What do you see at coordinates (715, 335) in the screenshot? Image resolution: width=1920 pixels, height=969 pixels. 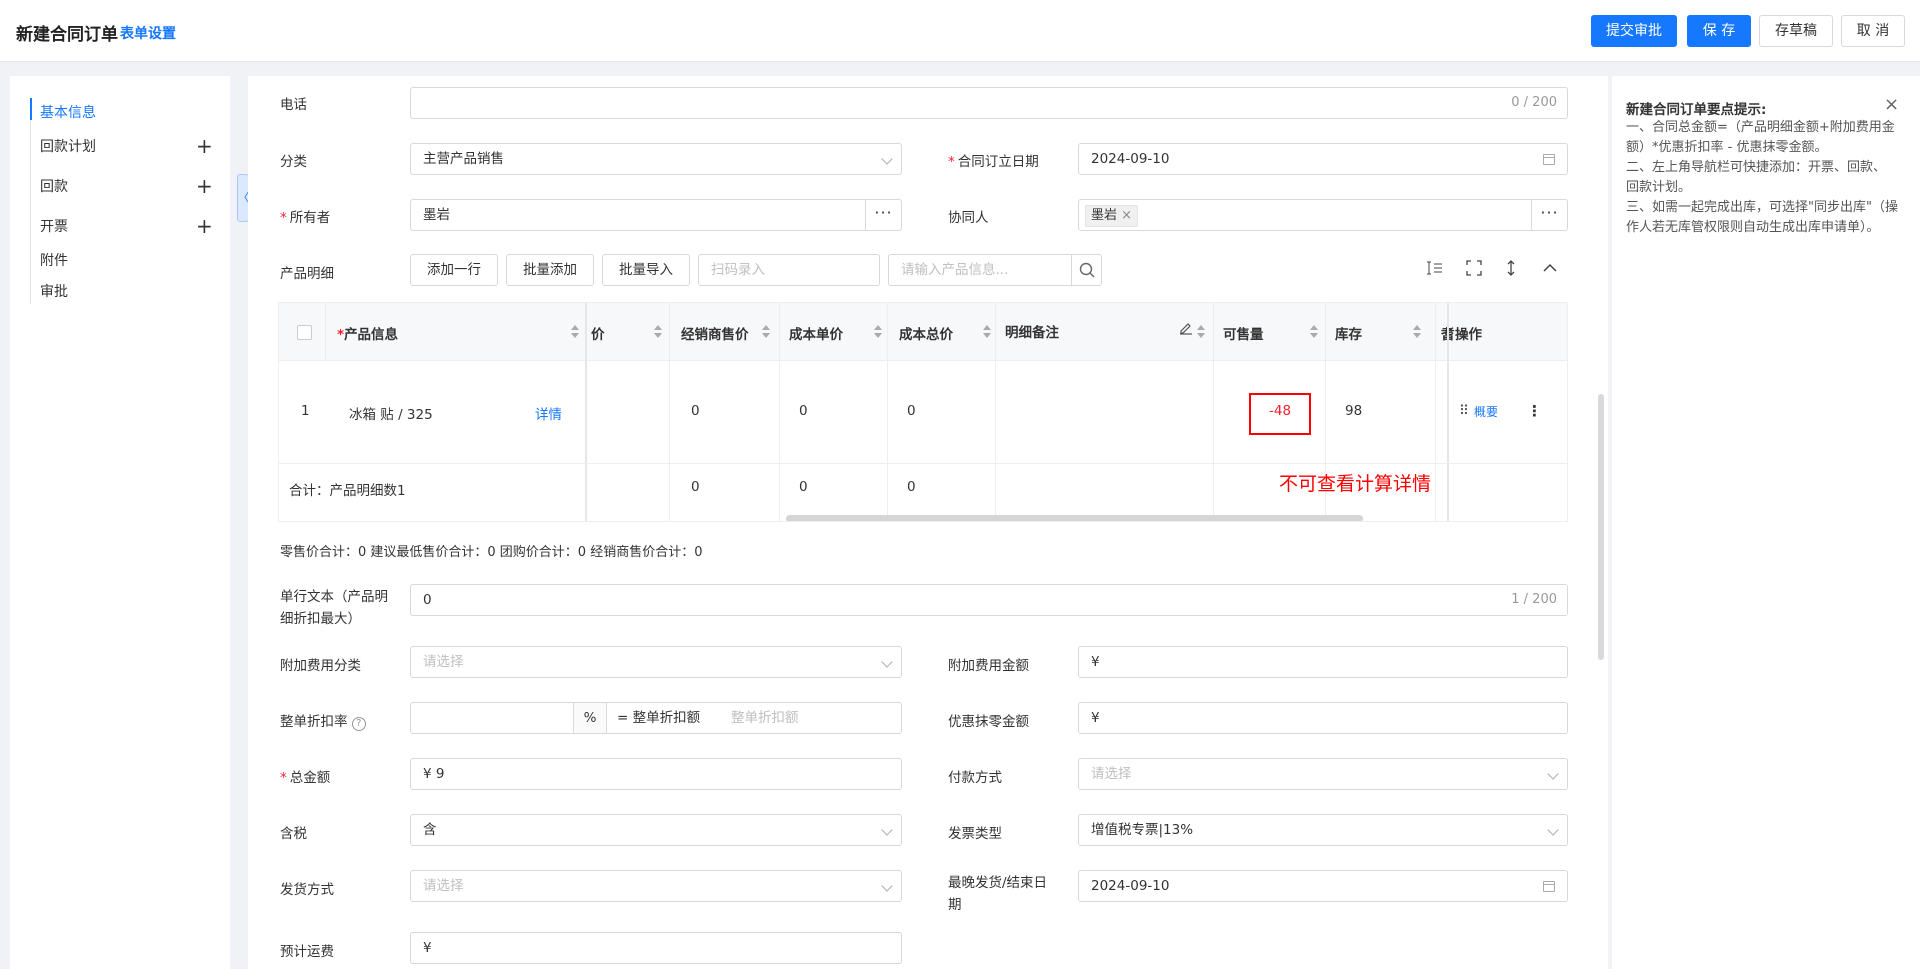 I see `col-dealer-price: 经销商售价` at bounding box center [715, 335].